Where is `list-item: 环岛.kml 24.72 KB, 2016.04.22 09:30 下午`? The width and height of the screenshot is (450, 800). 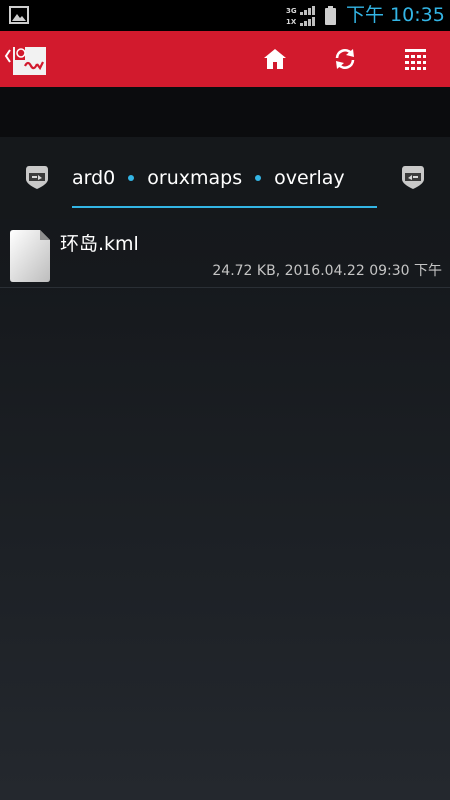 list-item: 环岛.kml 24.72 KB, 2016.04.22 09:30 下午 is located at coordinates (225, 253).